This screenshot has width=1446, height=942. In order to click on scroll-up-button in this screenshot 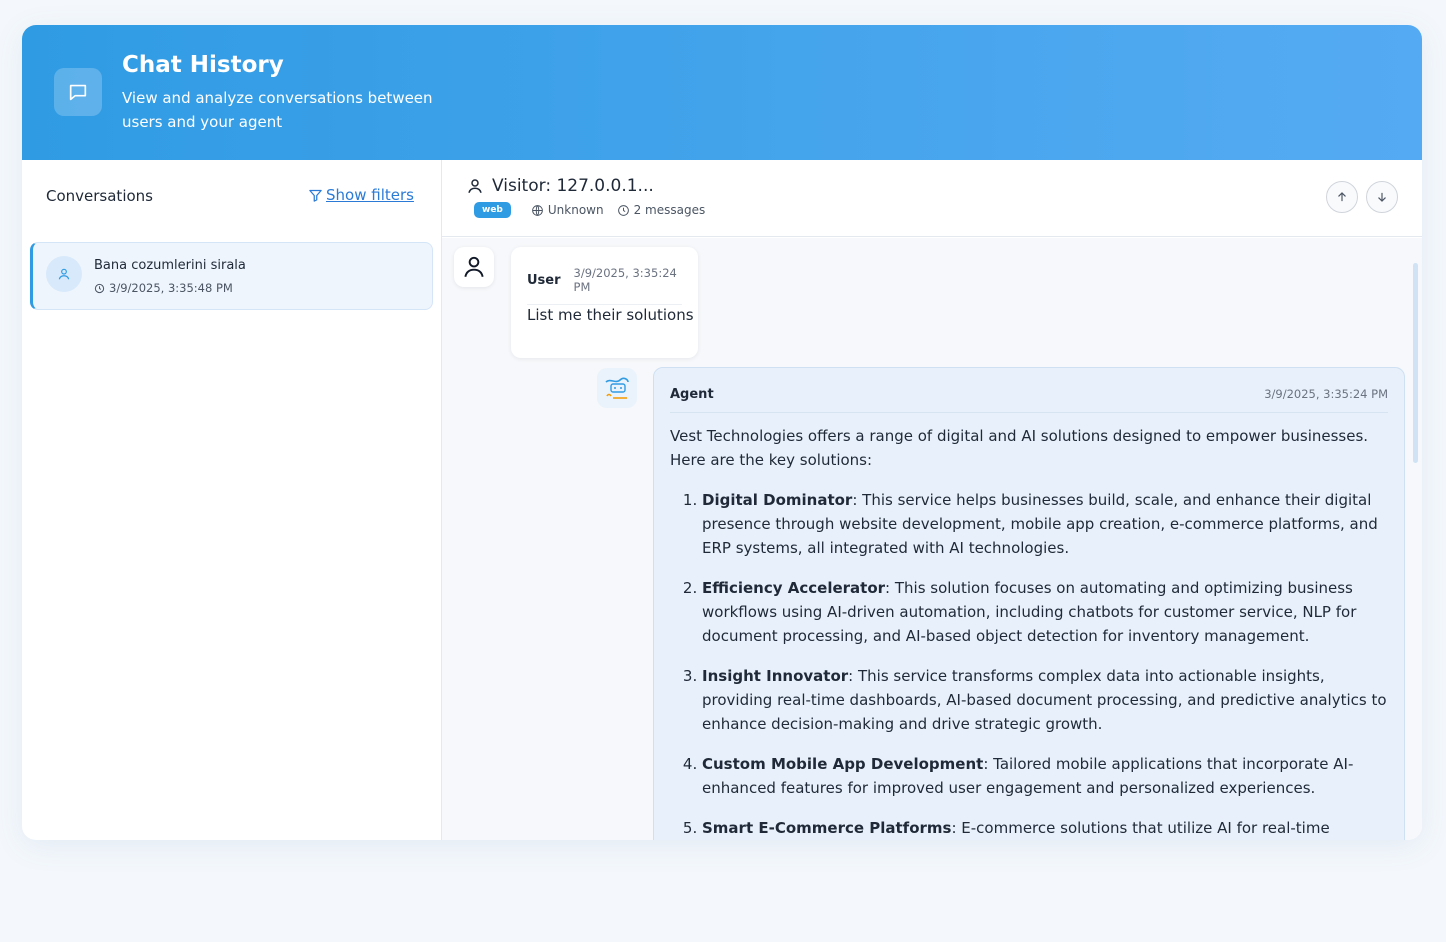, I will do `click(1342, 197)`.